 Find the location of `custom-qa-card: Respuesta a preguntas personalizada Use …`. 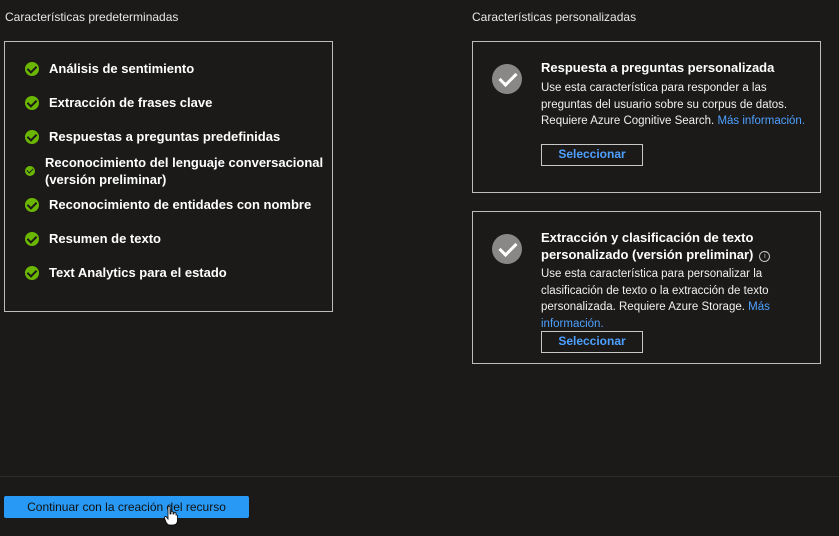

custom-qa-card: Respuesta a preguntas personalizada Use … is located at coordinates (646, 117).